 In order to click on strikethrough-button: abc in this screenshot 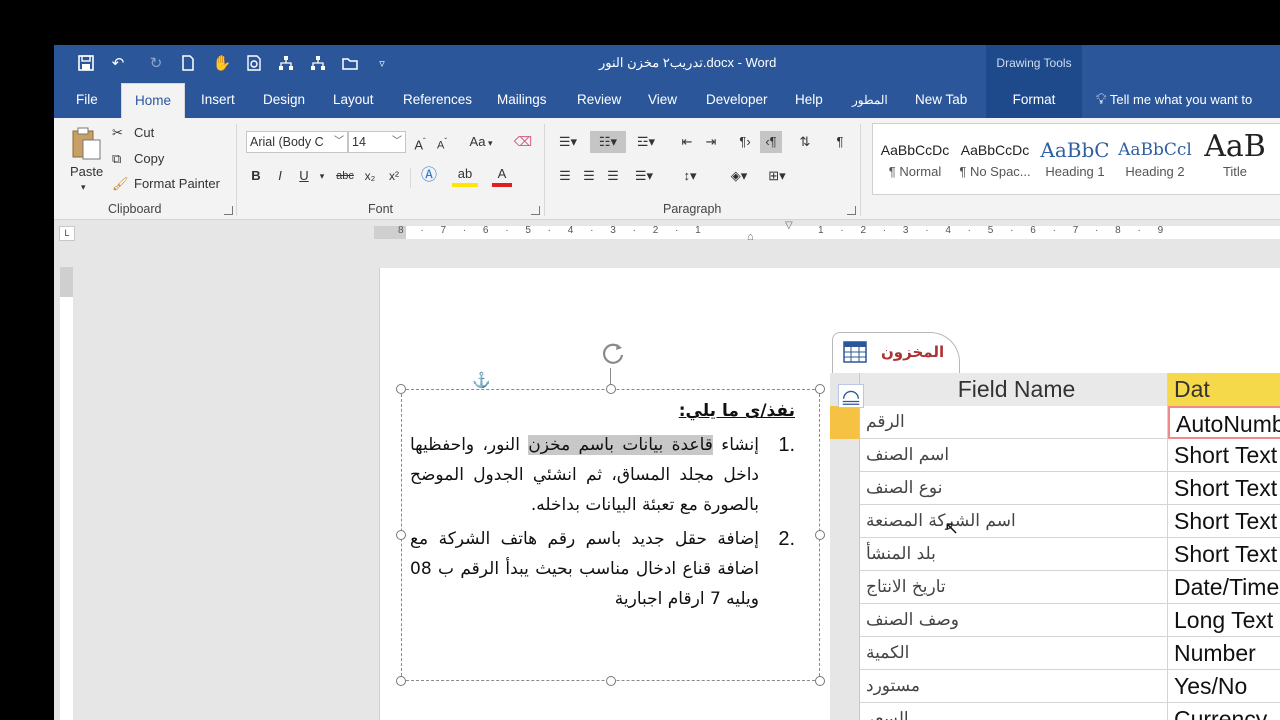, I will do `click(345, 176)`.